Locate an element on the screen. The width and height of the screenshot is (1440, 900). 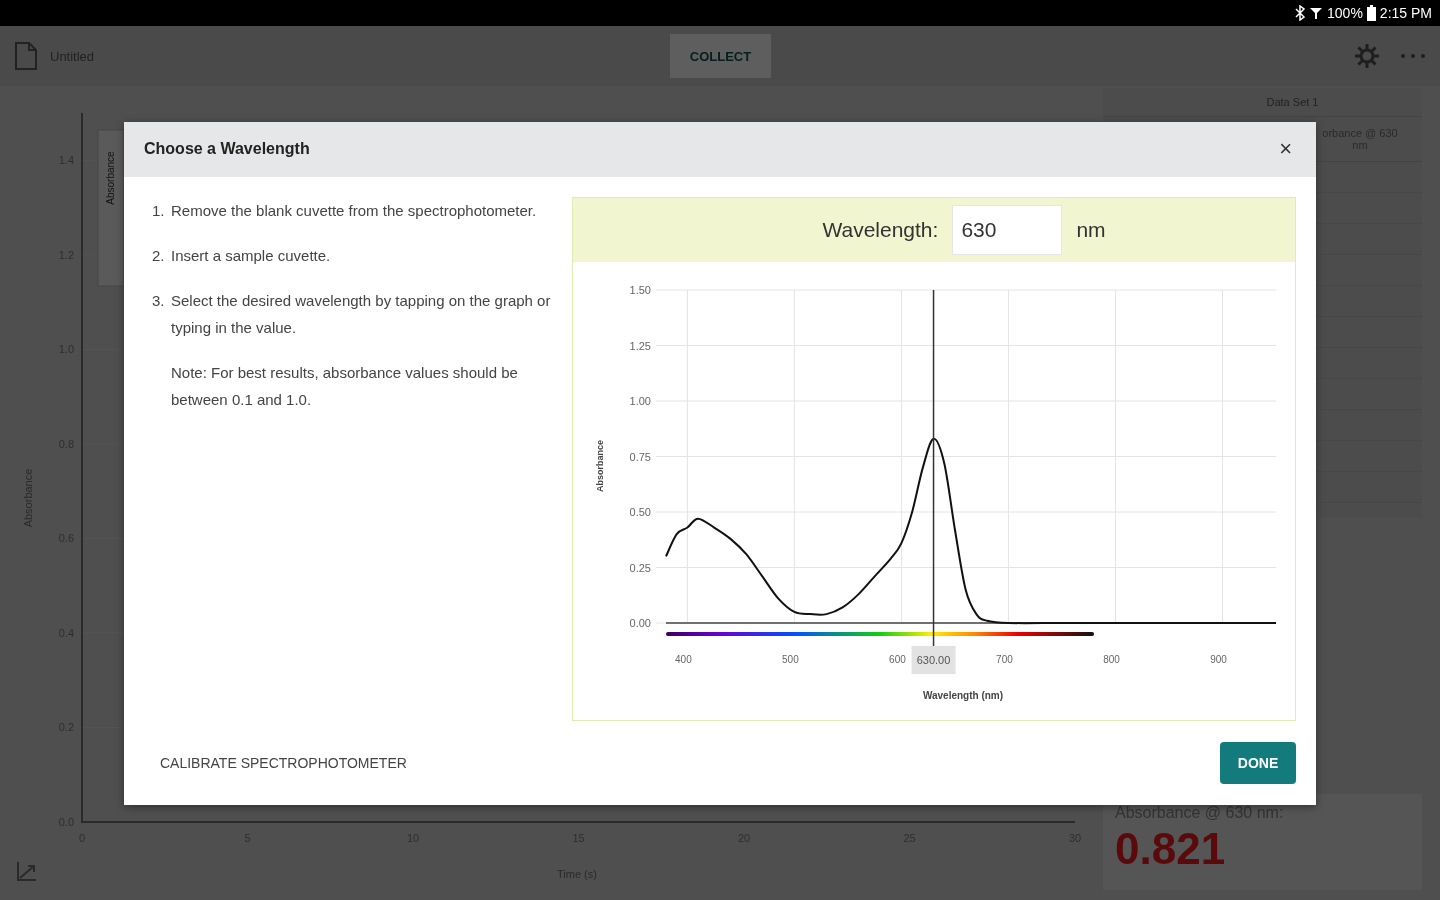
cursor-label-background is located at coordinates (933, 659).